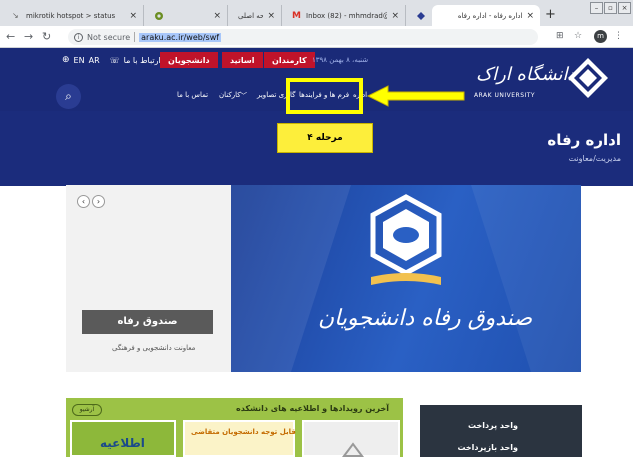  I want to click on browser-tab-mikrotik: ↘ mikrotik hotspot > status ×, so click(74, 15).